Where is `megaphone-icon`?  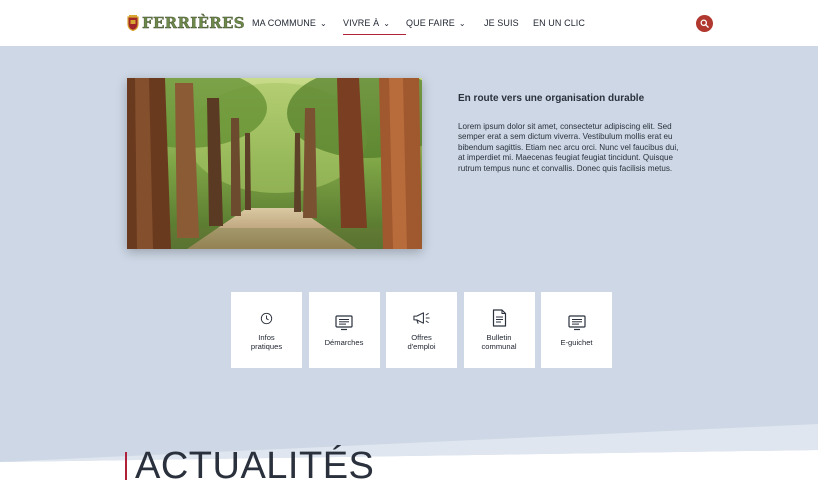 megaphone-icon is located at coordinates (421, 318).